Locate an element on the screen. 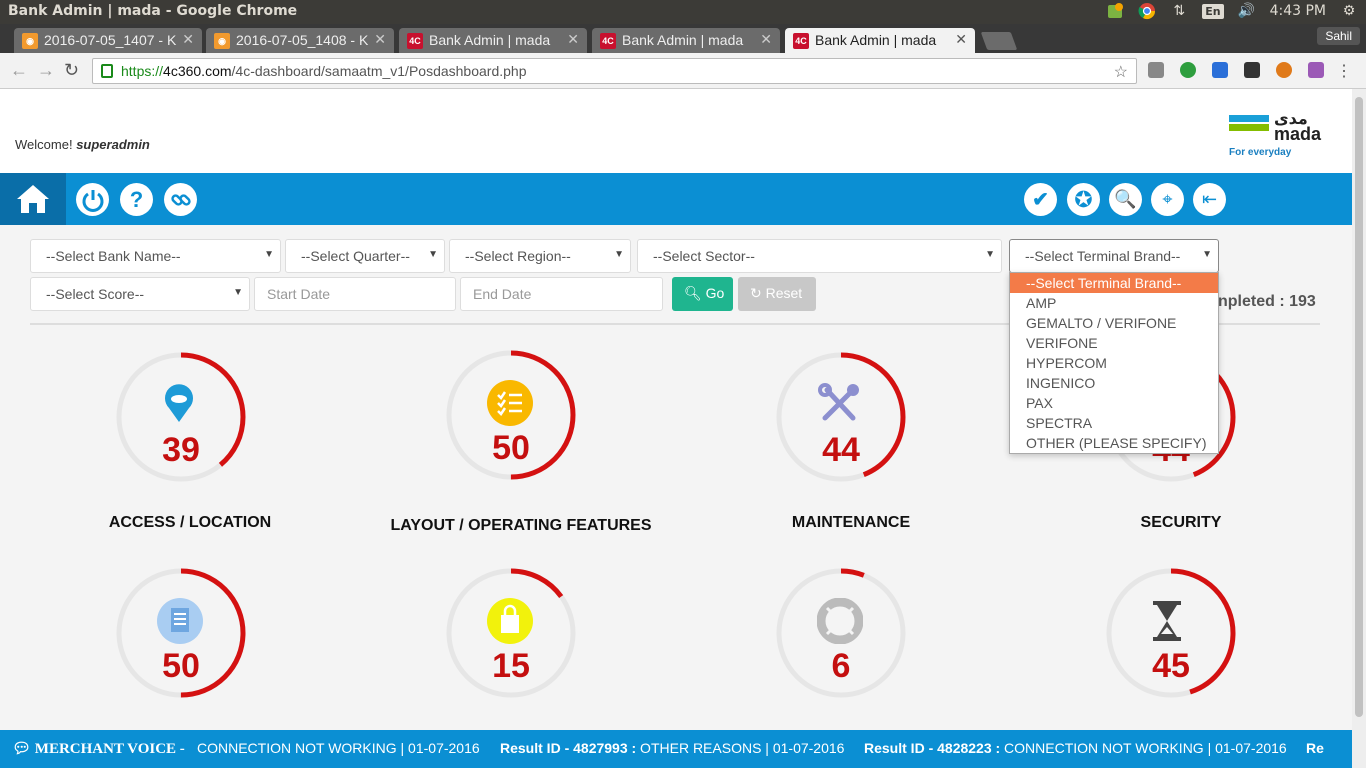 The height and width of the screenshot is (768, 1366). sector-select: --Select Sector-- ▼ is located at coordinates (819, 256).